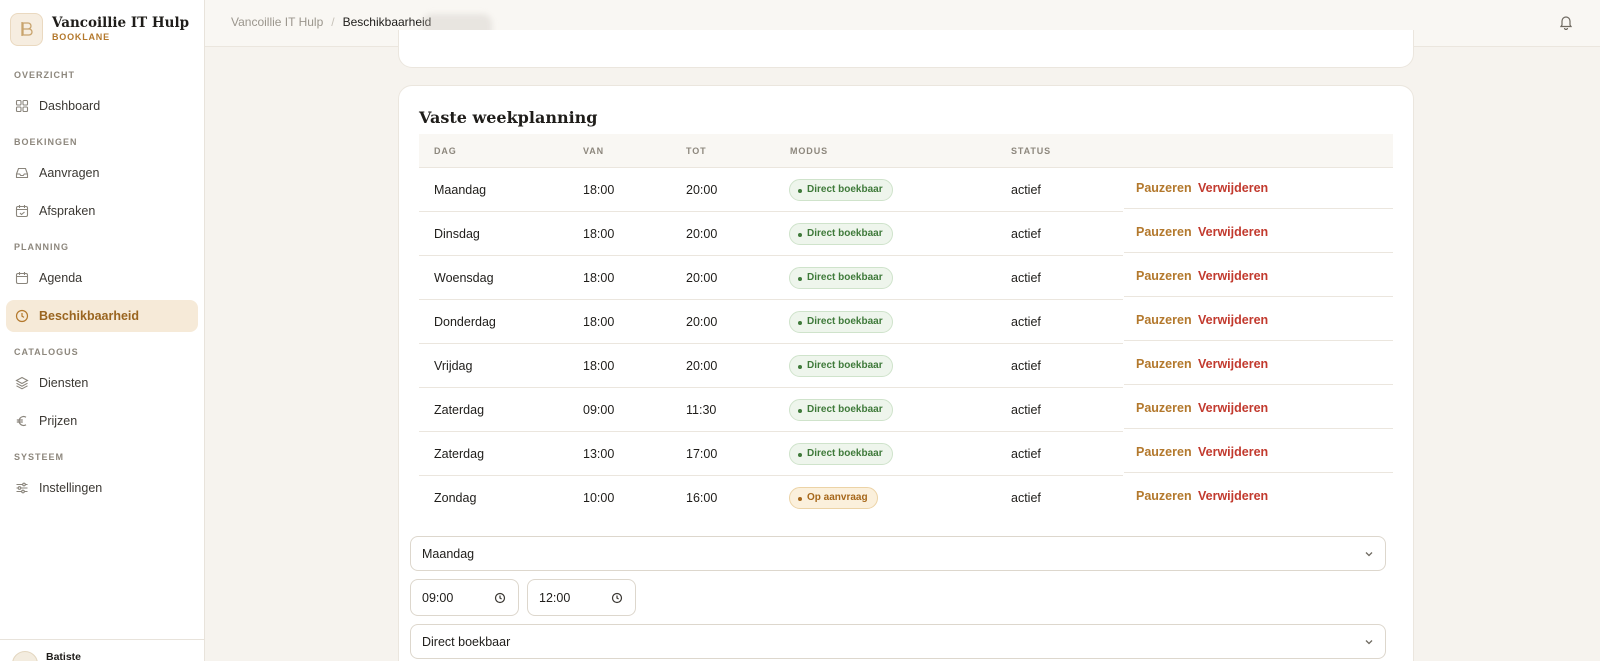  What do you see at coordinates (102, 383) in the screenshot?
I see `sidebar-item-diensten: Diensten` at bounding box center [102, 383].